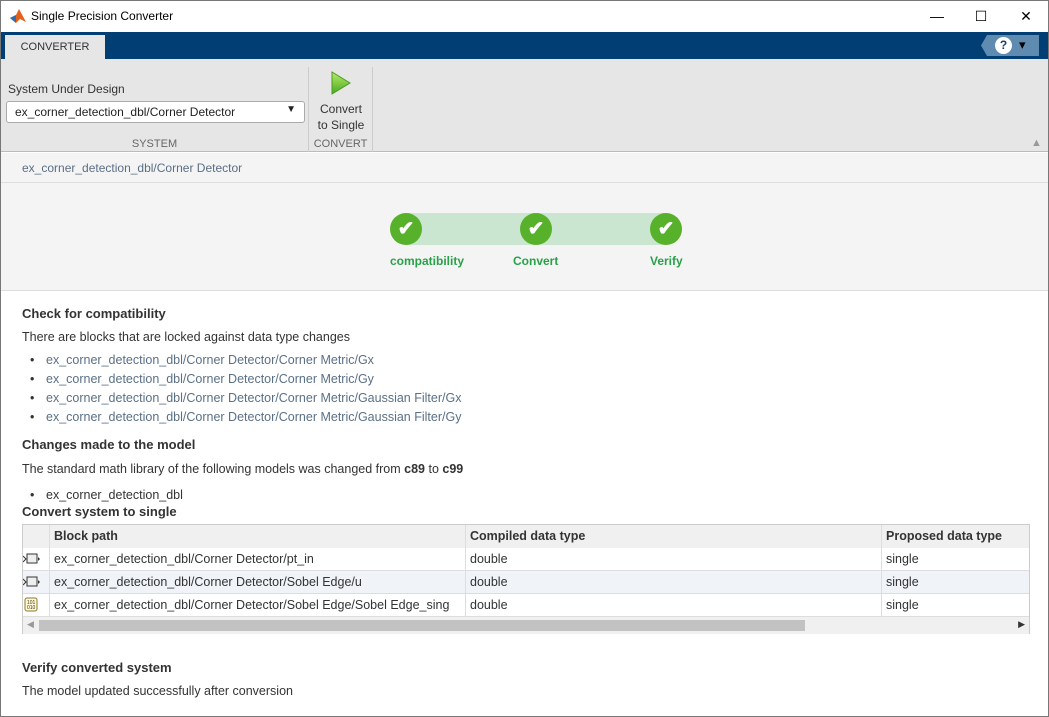 The image size is (1049, 717). I want to click on title-bar: Single Precision Converter — ☐ ✕, so click(524, 16).